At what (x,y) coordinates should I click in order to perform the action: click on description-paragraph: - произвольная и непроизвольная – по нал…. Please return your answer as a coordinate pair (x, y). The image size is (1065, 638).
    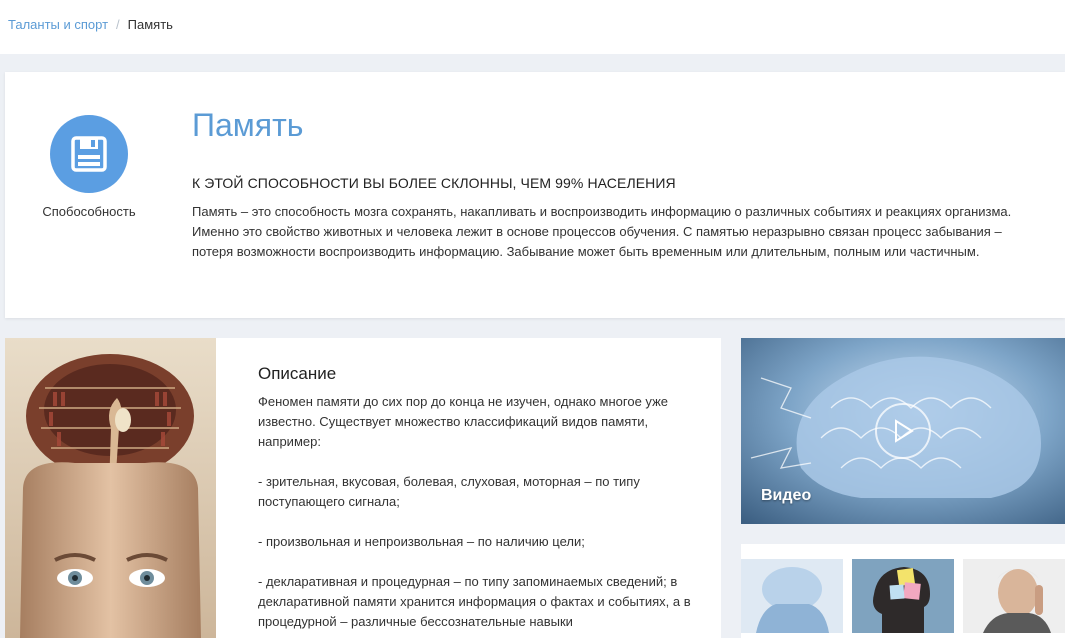
    Looking at the image, I should click on (421, 541).